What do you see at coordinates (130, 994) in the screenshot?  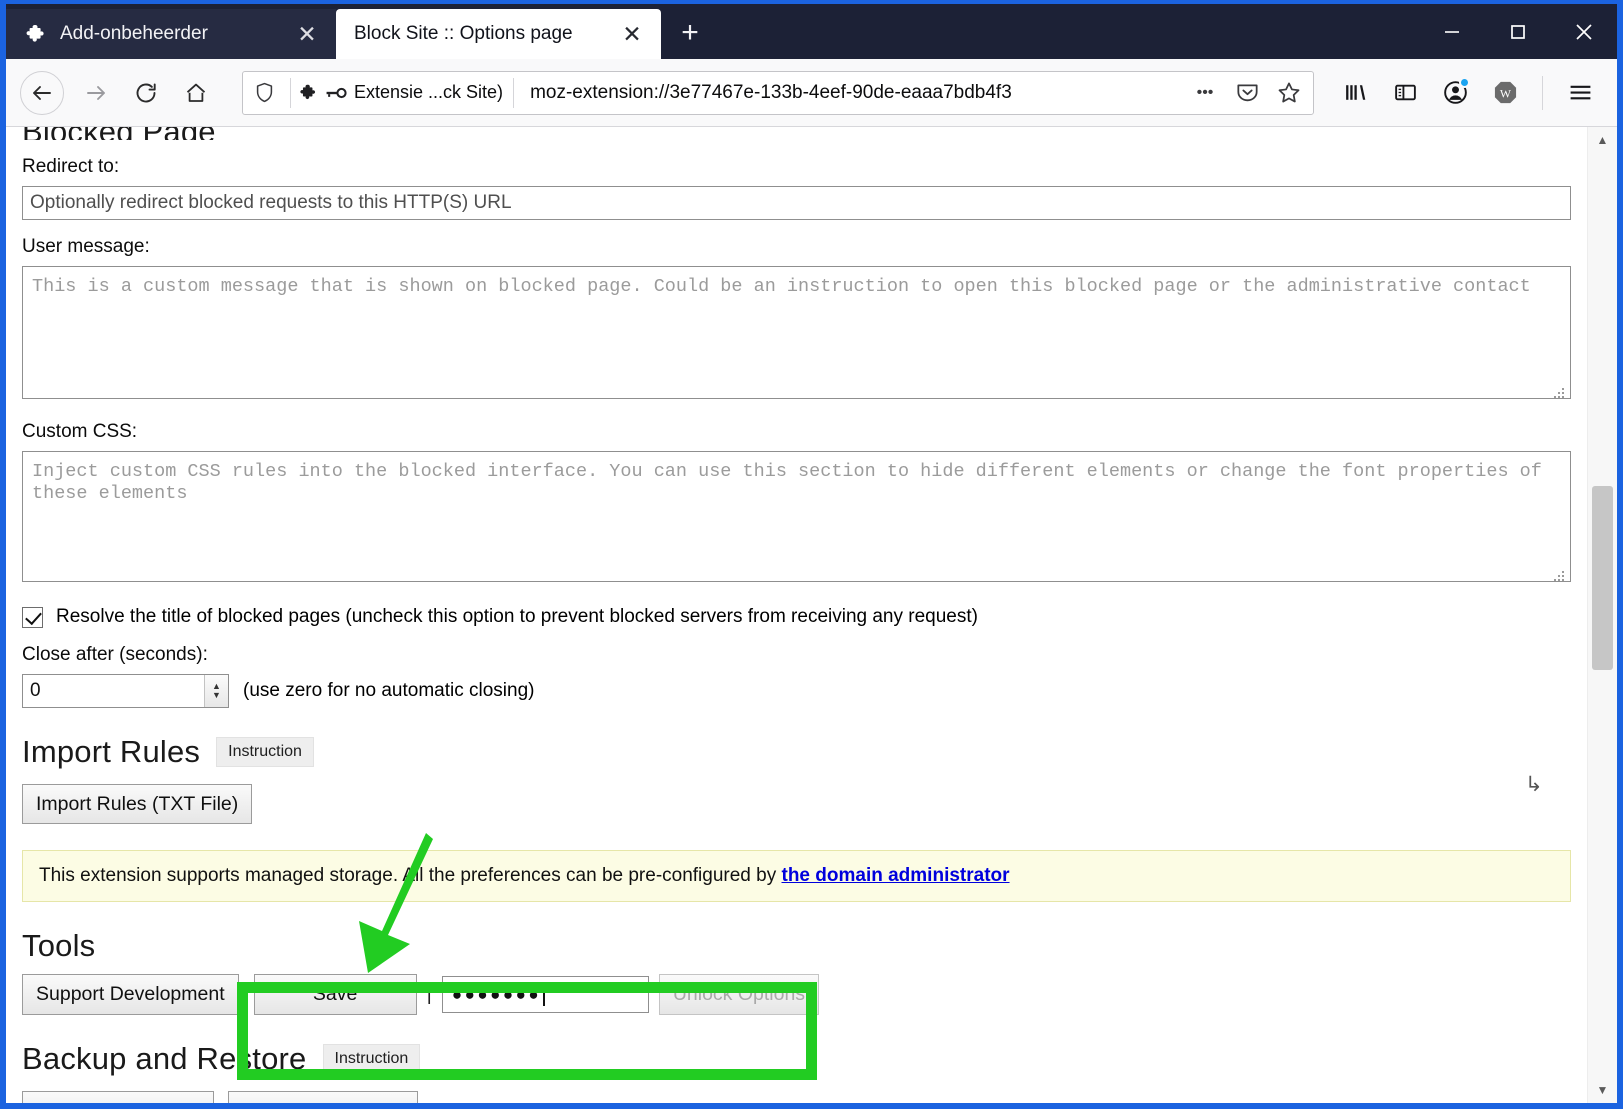 I see `support-development-button: Support Development` at bounding box center [130, 994].